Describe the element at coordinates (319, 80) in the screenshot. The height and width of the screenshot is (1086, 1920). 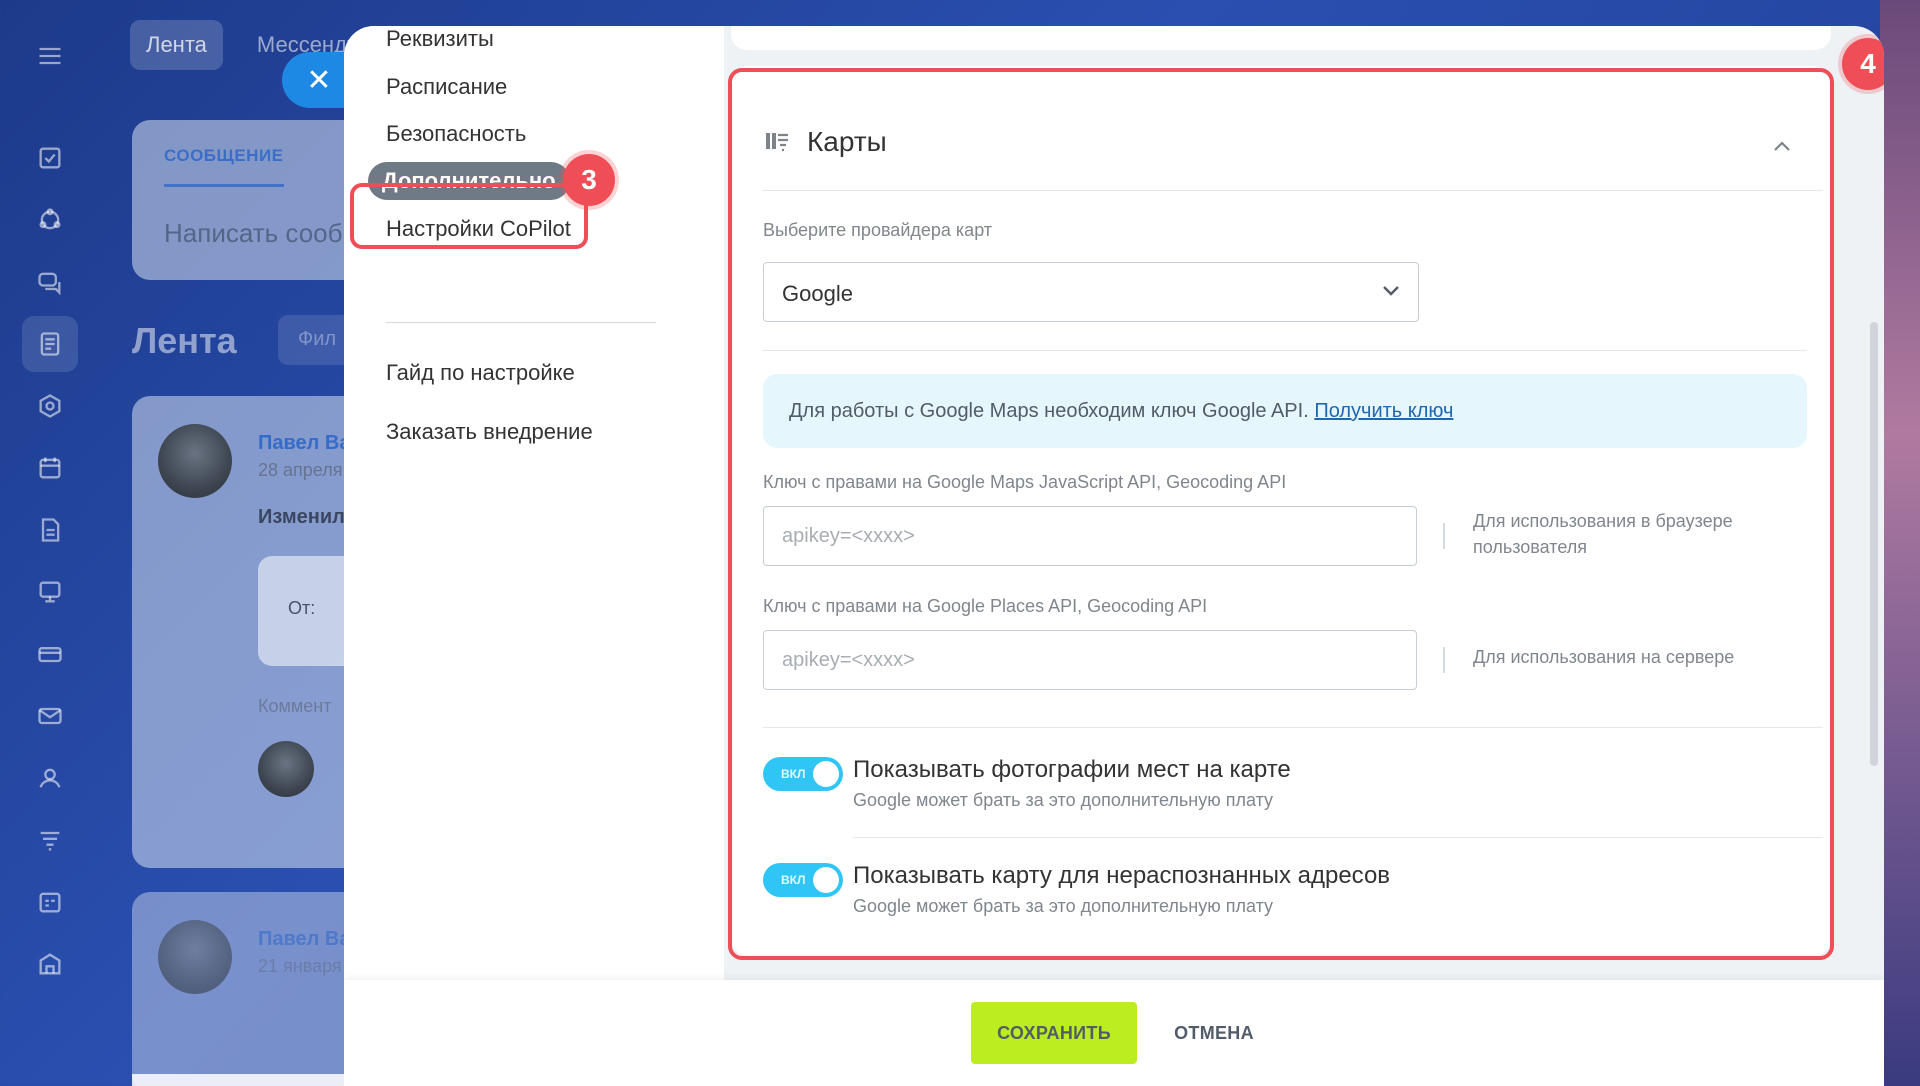
I see `close-icon: ✕` at that location.